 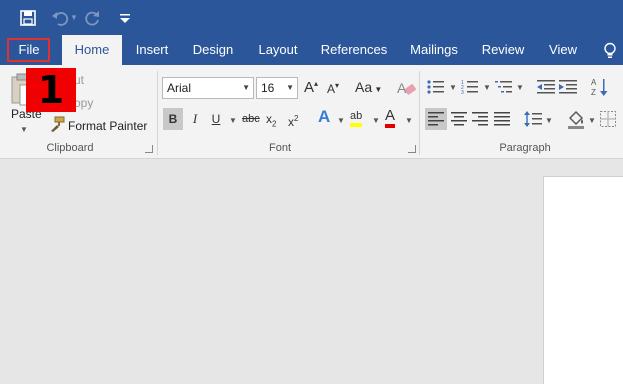 What do you see at coordinates (149, 149) in the screenshot?
I see `clipboard-launcher-icon` at bounding box center [149, 149].